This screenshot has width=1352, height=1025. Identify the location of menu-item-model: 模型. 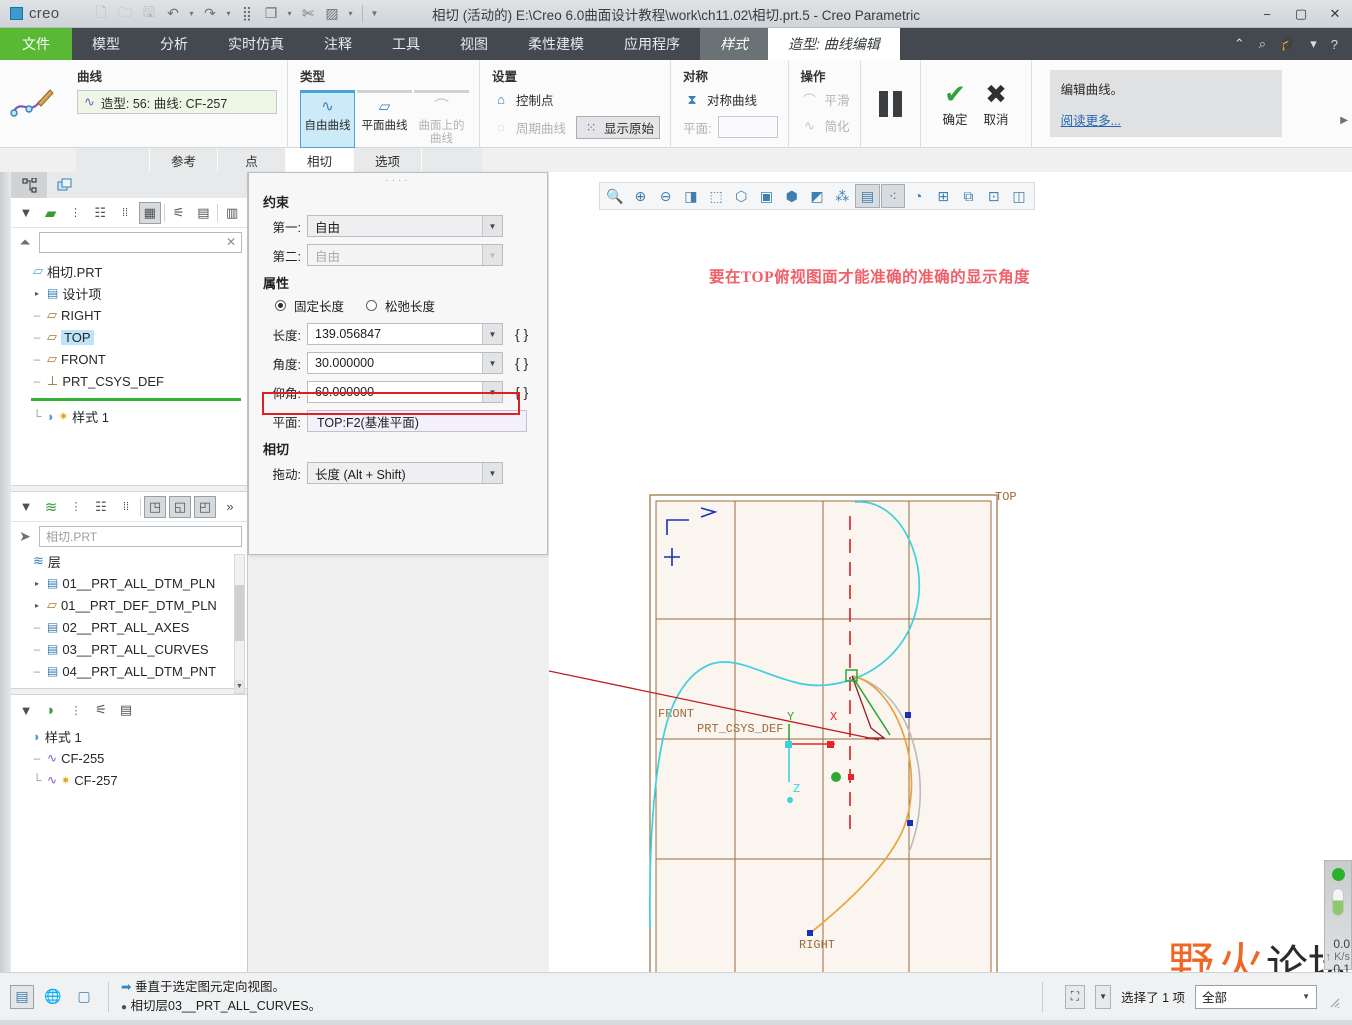
(106, 44).